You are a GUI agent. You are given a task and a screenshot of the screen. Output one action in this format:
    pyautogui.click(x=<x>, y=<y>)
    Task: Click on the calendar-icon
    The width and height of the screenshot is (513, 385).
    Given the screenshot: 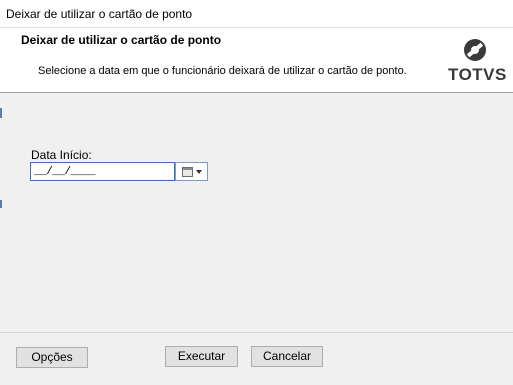 What is the action you would take?
    pyautogui.click(x=187, y=172)
    